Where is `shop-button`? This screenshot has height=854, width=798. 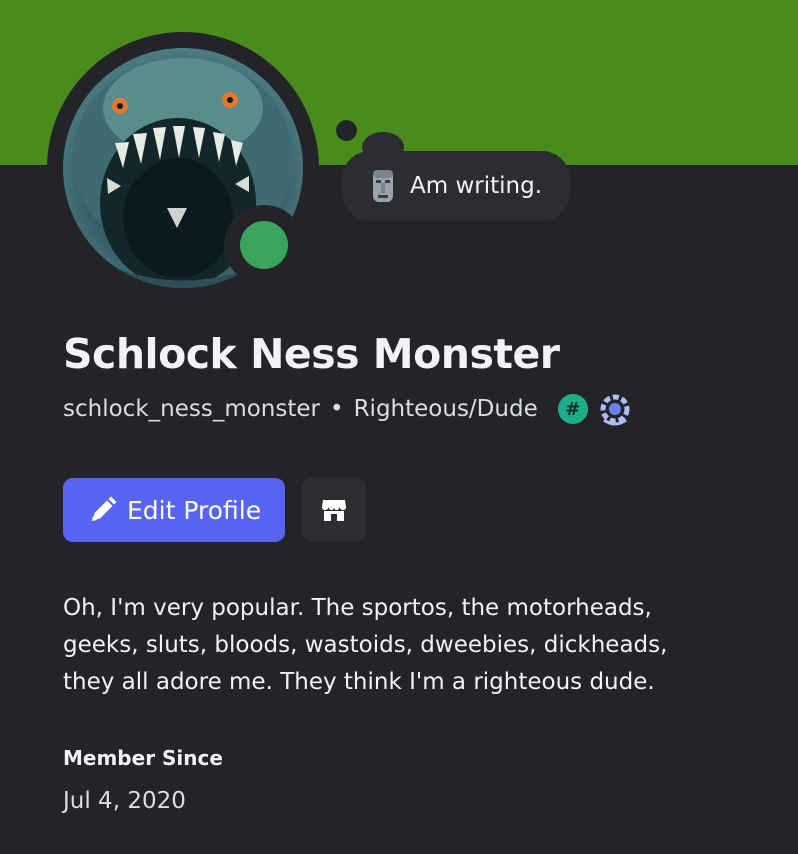
shop-button is located at coordinates (334, 510).